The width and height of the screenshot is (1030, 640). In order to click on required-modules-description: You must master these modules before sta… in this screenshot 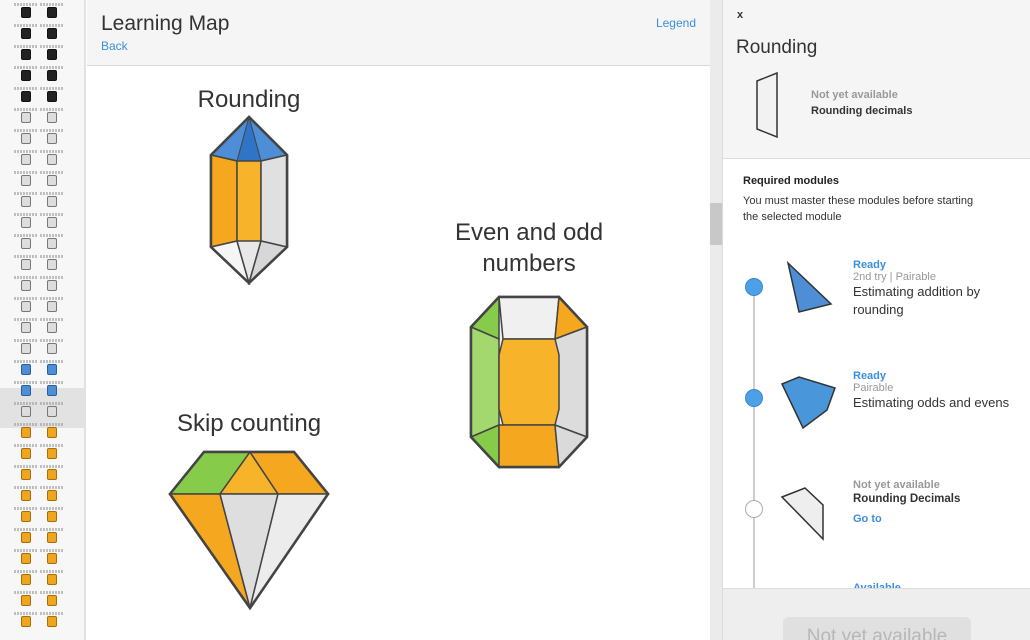, I will do `click(858, 209)`.